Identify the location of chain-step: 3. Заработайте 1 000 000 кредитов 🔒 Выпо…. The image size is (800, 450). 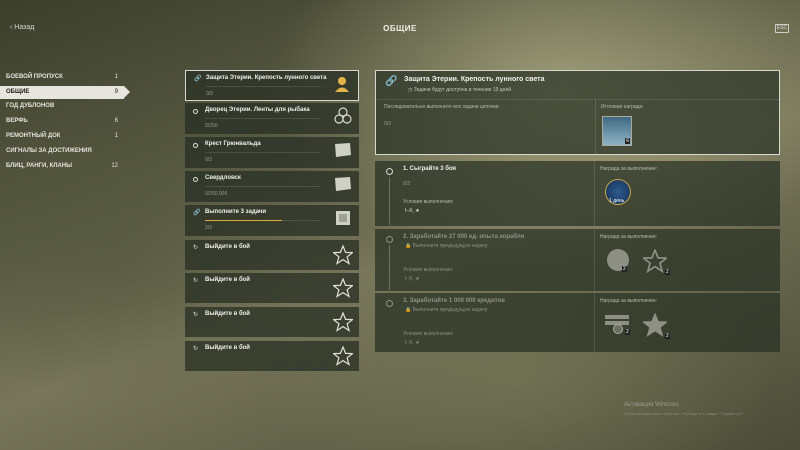
(577, 322).